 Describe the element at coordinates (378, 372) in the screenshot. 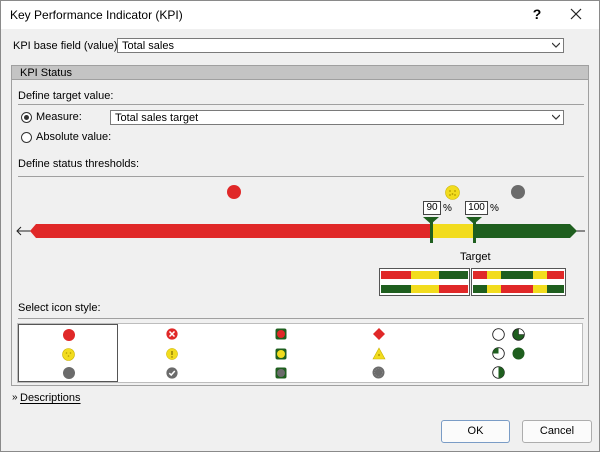

I see `gray-dotted-circle-icon` at that location.